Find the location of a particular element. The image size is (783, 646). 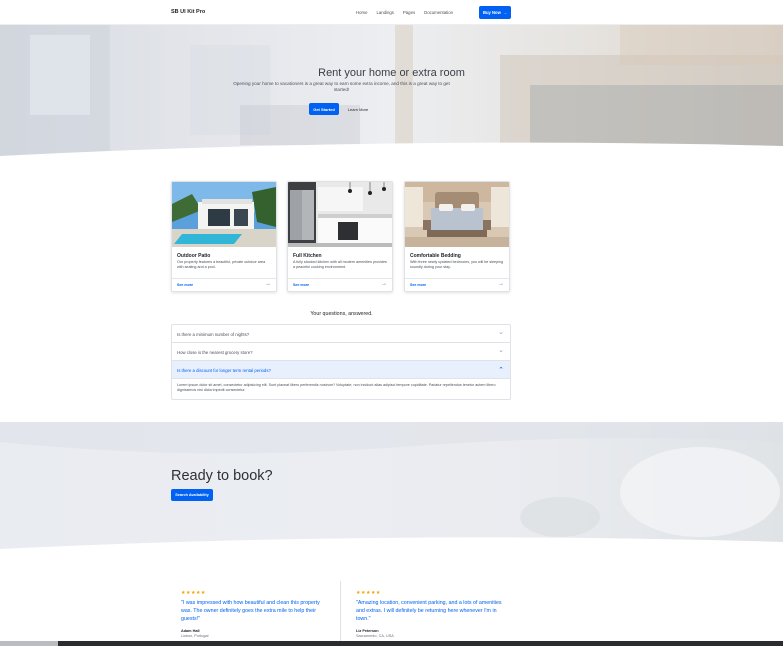

card-title: Outdoor Patio is located at coordinates (194, 256).